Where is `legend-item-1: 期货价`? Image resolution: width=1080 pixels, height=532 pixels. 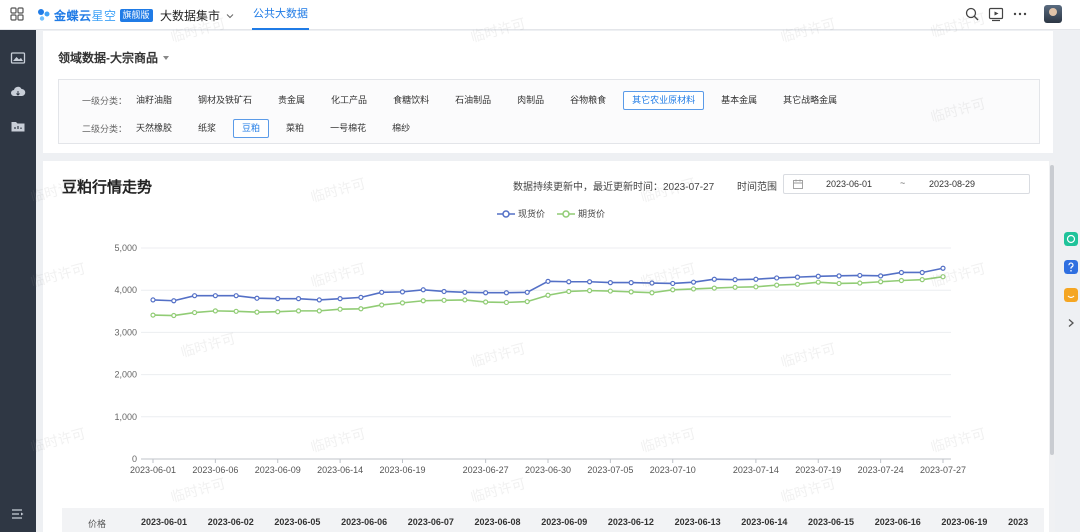 legend-item-1: 期货价 is located at coordinates (581, 213).